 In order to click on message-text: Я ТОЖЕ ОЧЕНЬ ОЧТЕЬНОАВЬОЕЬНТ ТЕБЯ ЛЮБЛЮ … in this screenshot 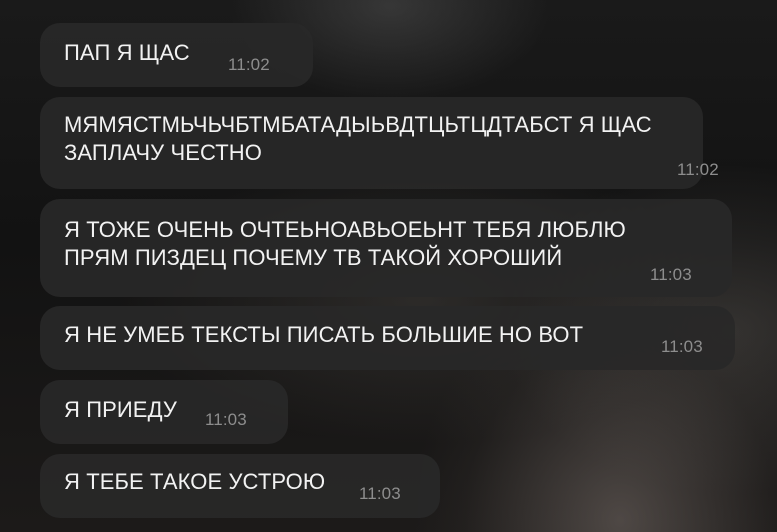, I will do `click(345, 243)`.